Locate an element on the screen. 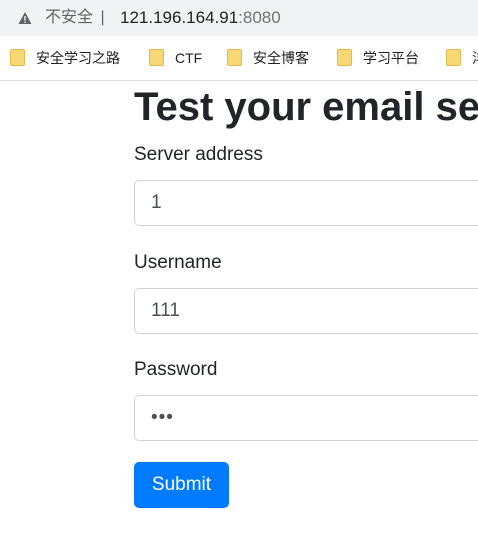 This screenshot has width=478, height=547. url-text: 121.196.164.91:8080 is located at coordinates (200, 18).